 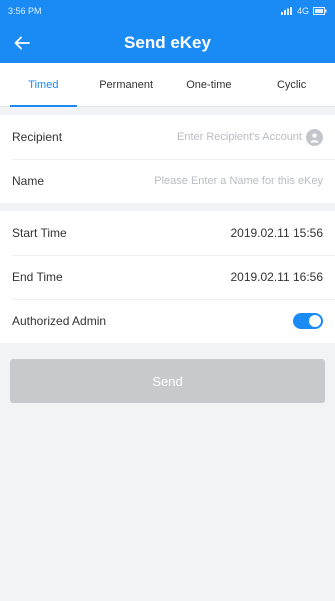 What do you see at coordinates (315, 321) in the screenshot?
I see `toggle-knob` at bounding box center [315, 321].